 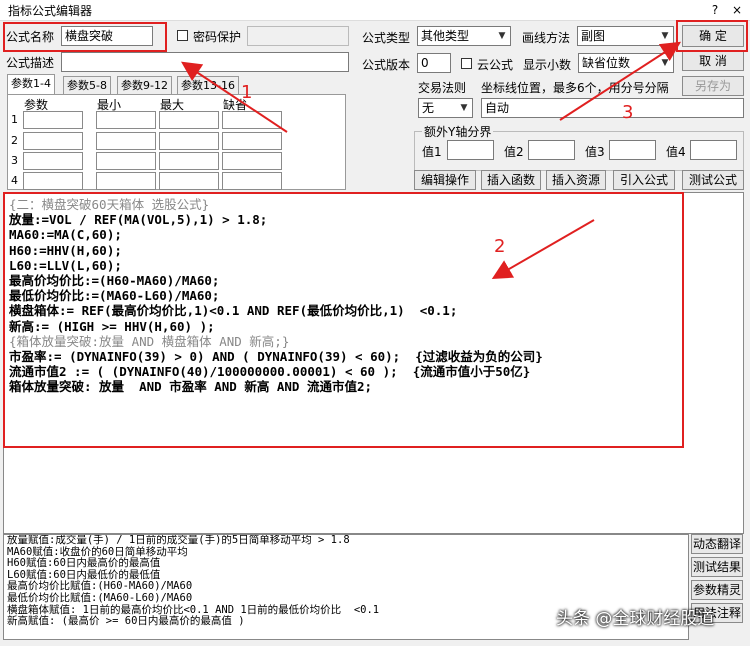 I want to click on annotation-label-2: 2, so click(x=500, y=246).